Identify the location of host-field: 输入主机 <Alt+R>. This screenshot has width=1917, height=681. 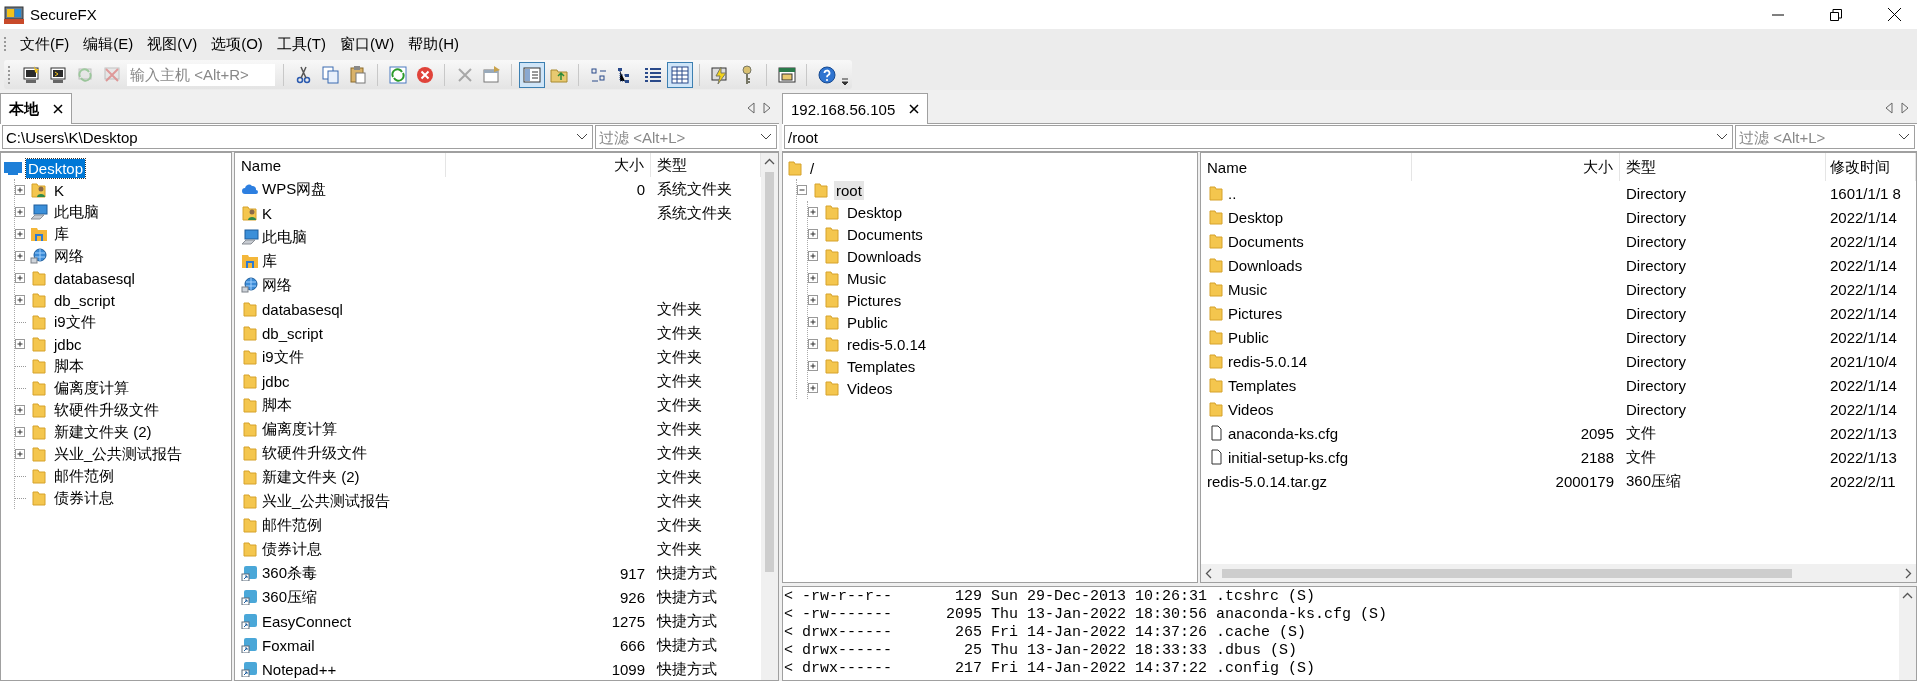
(201, 74).